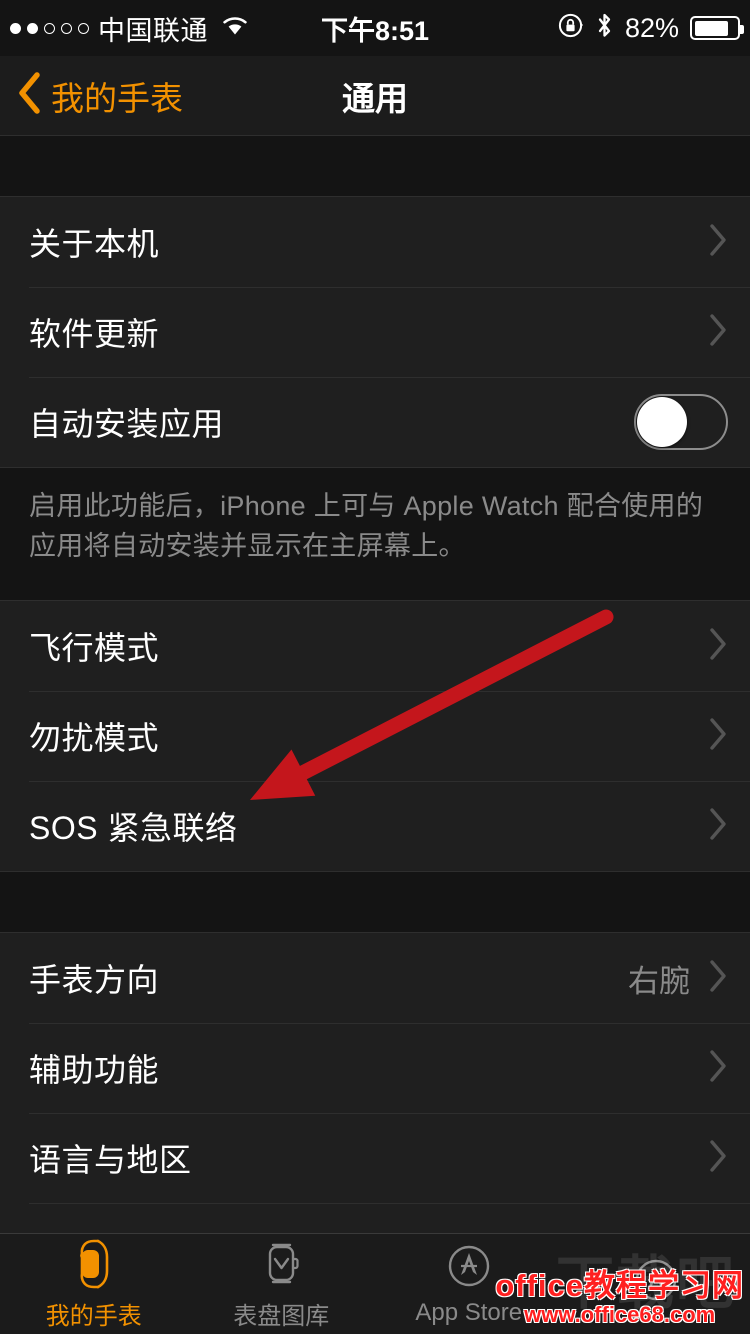 This screenshot has width=750, height=1334. Describe the element at coordinates (717, 28) in the screenshot. I see `battery-icon` at that location.